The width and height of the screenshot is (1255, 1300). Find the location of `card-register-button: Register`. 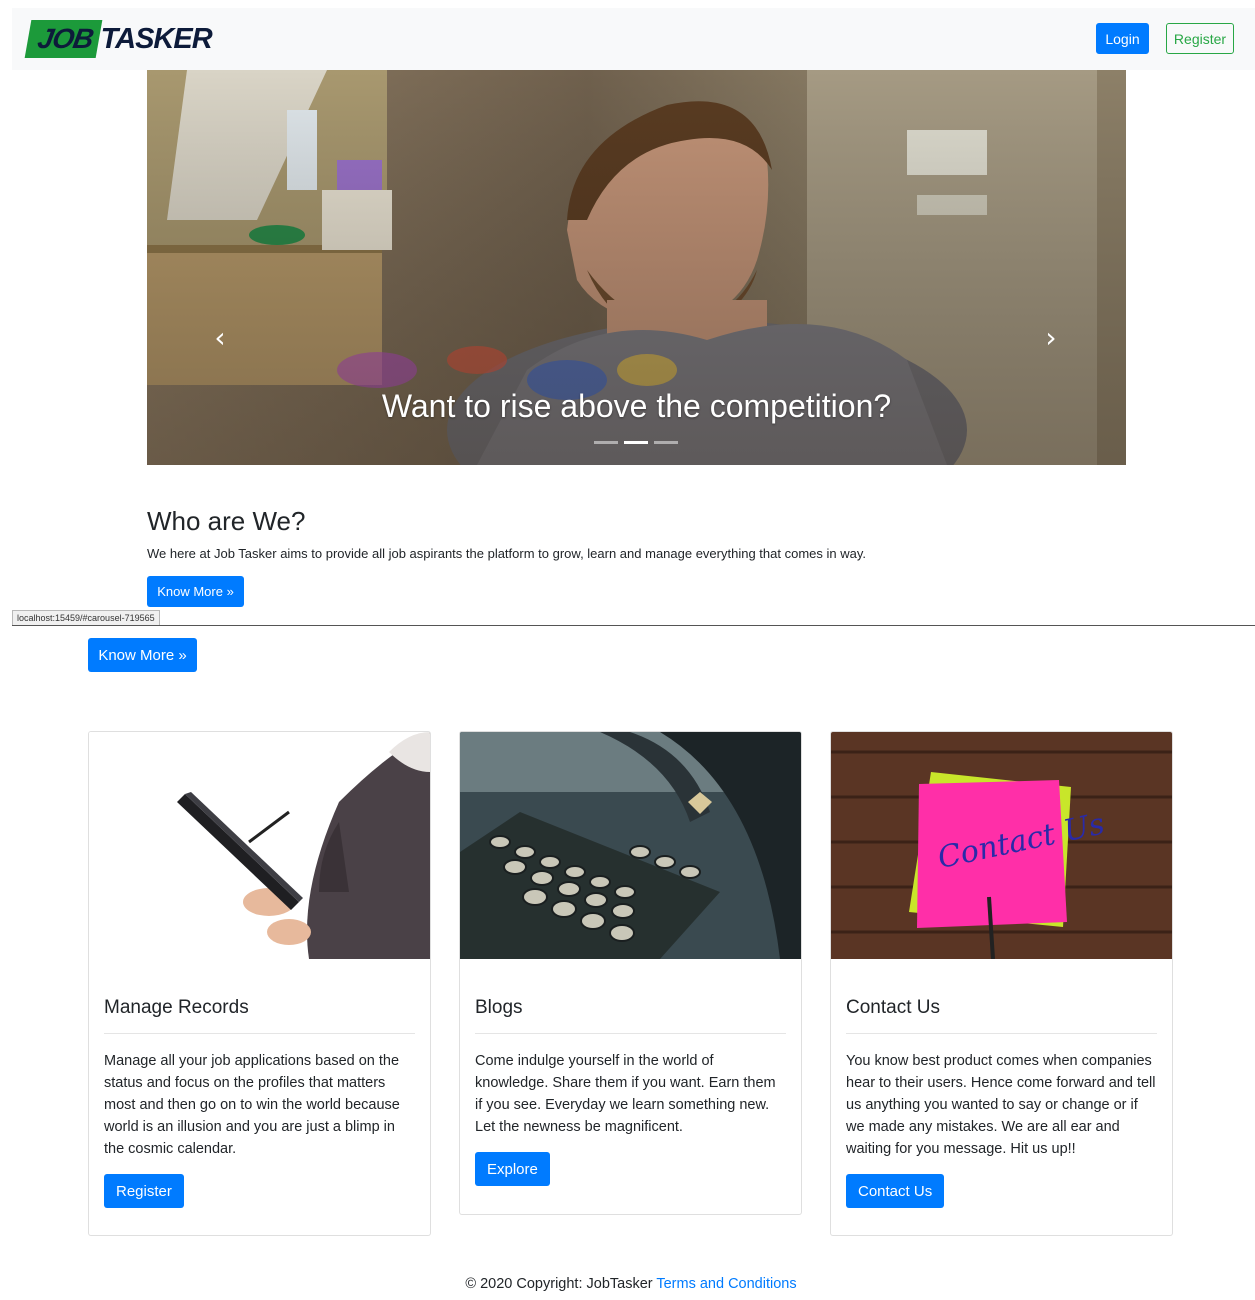

card-register-button: Register is located at coordinates (144, 1191).